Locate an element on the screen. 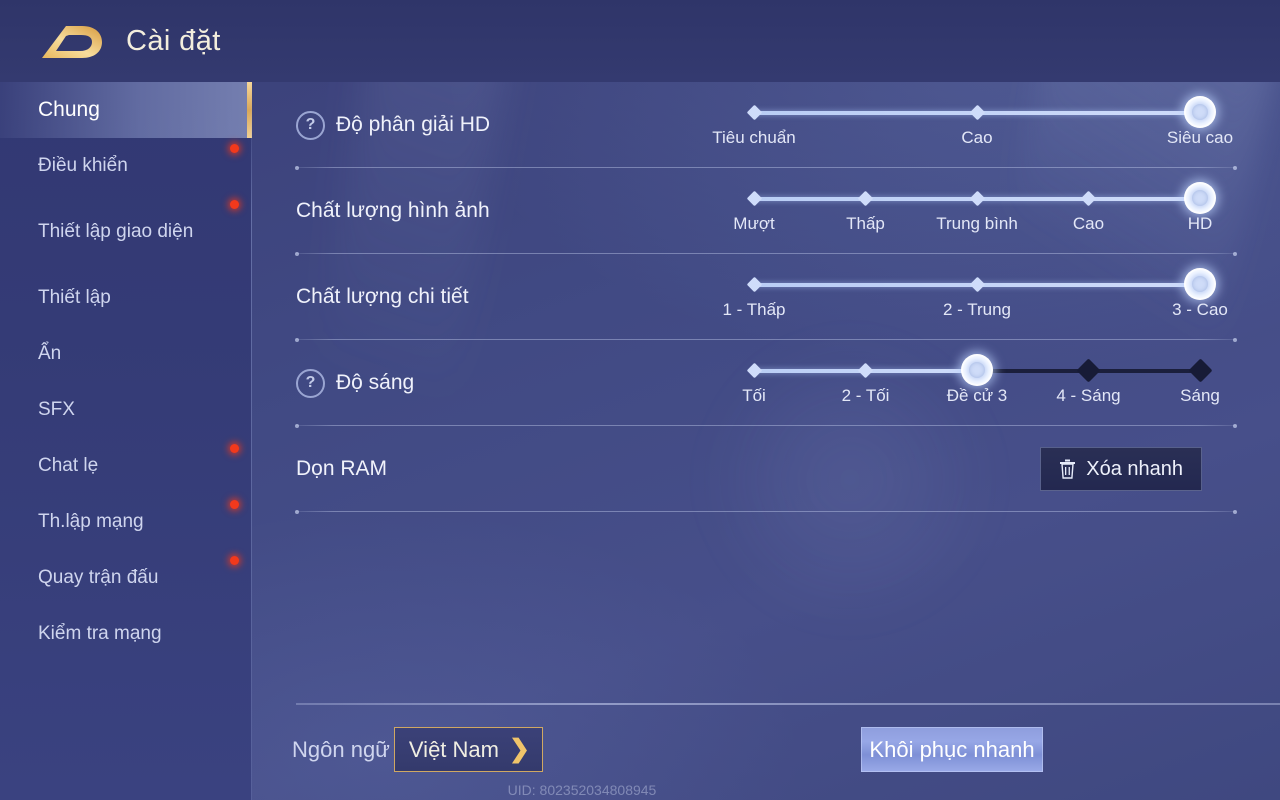 The height and width of the screenshot is (800, 1280). sidebar-item-label: Điều khiển is located at coordinates (83, 165).